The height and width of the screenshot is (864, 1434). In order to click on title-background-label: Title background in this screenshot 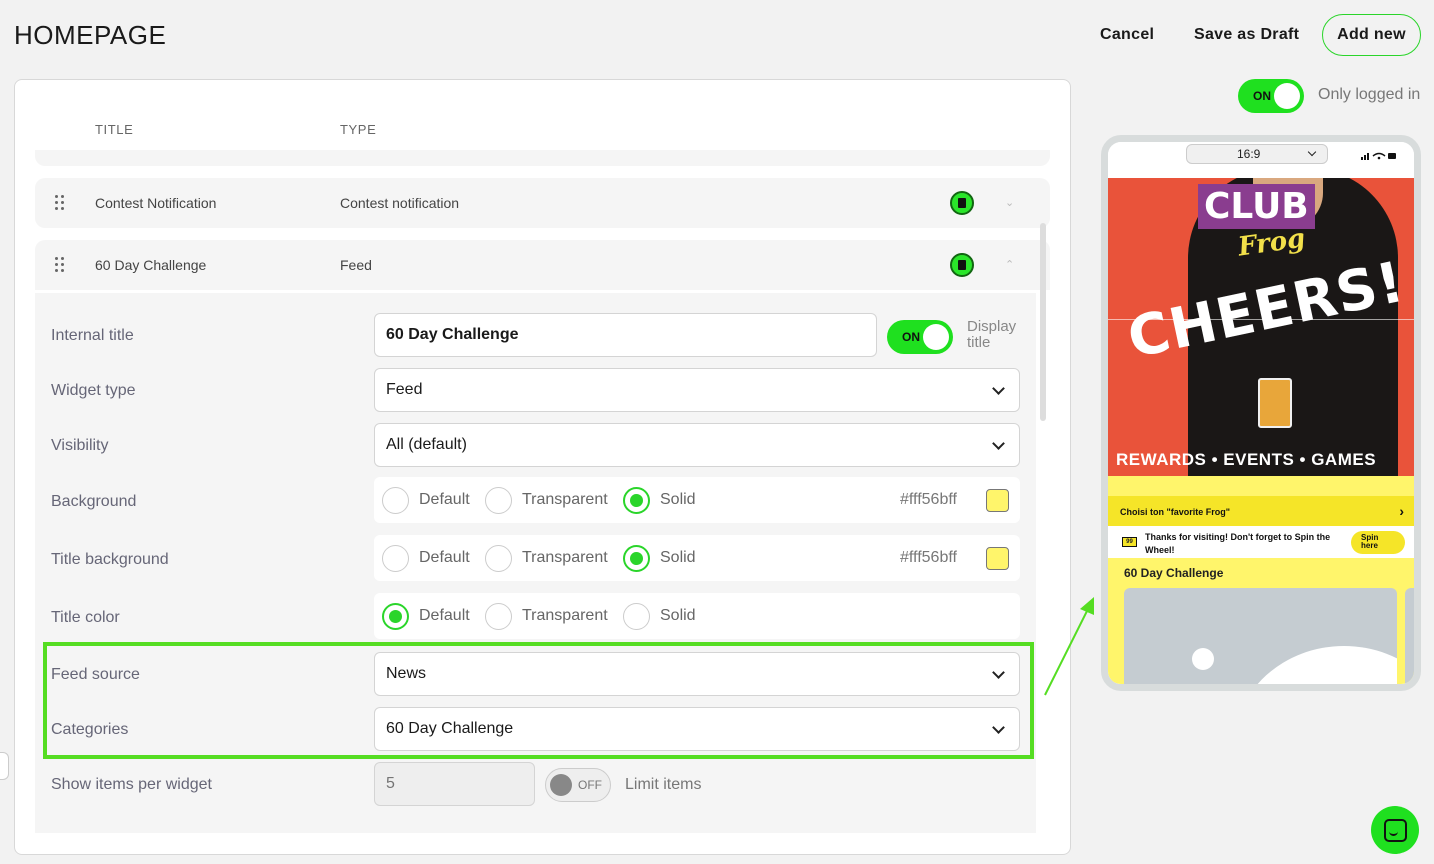, I will do `click(110, 559)`.